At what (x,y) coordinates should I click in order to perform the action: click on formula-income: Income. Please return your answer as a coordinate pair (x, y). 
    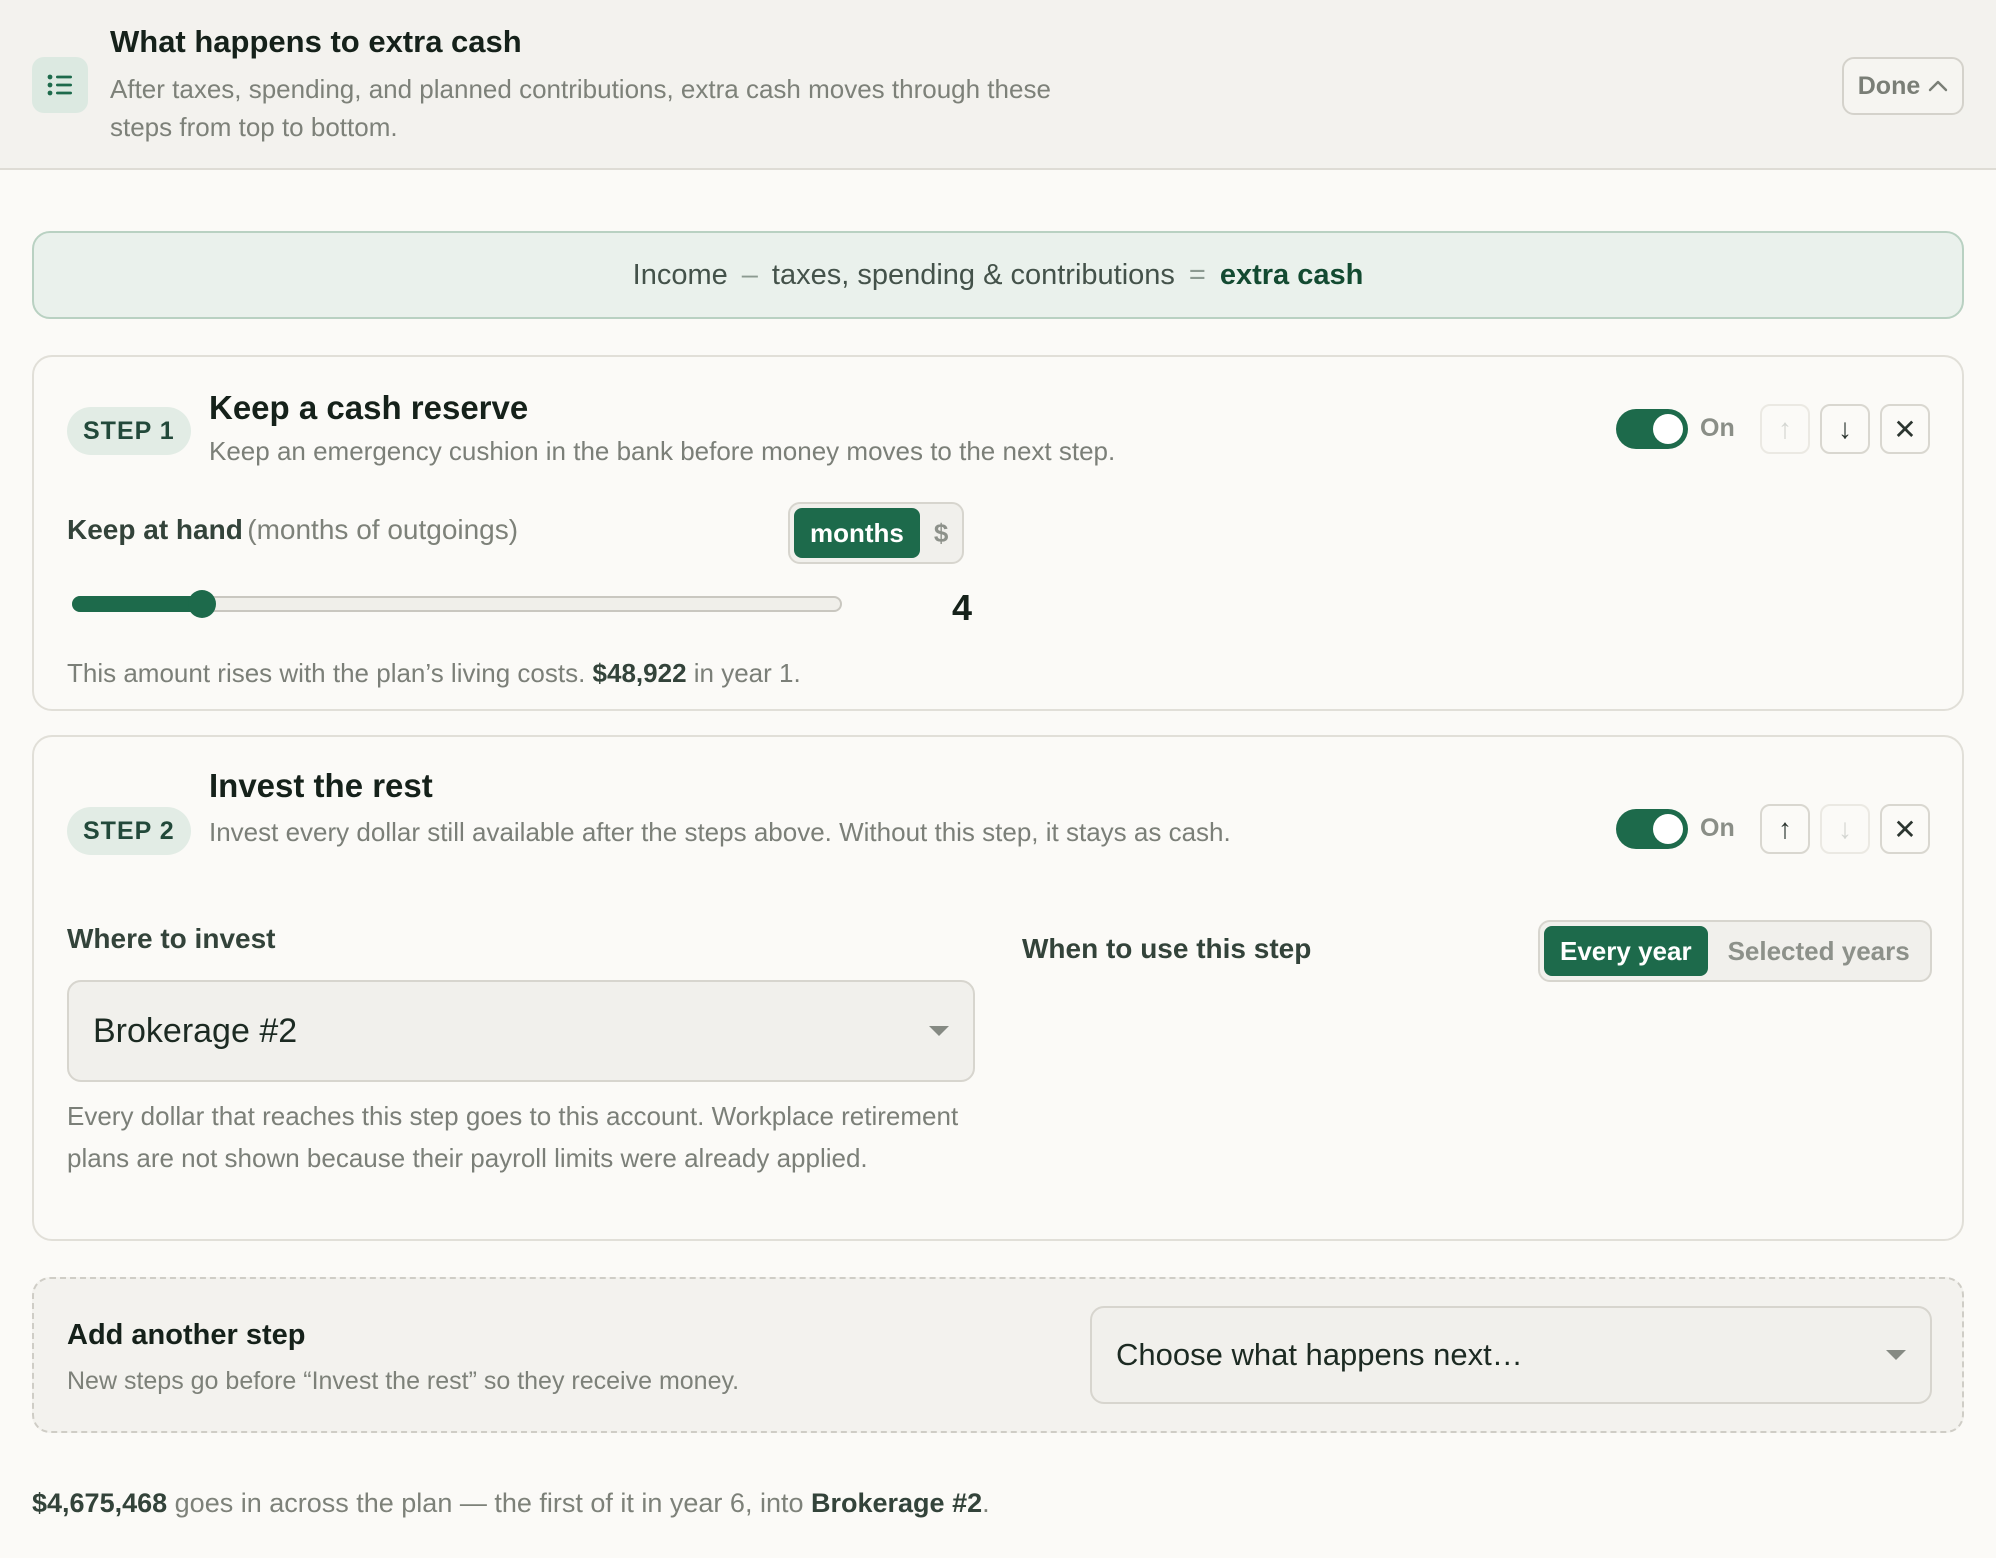
    Looking at the image, I should click on (680, 274).